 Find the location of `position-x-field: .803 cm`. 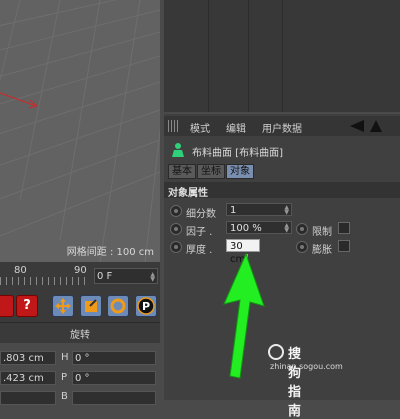

position-x-field: .803 cm is located at coordinates (28, 358).